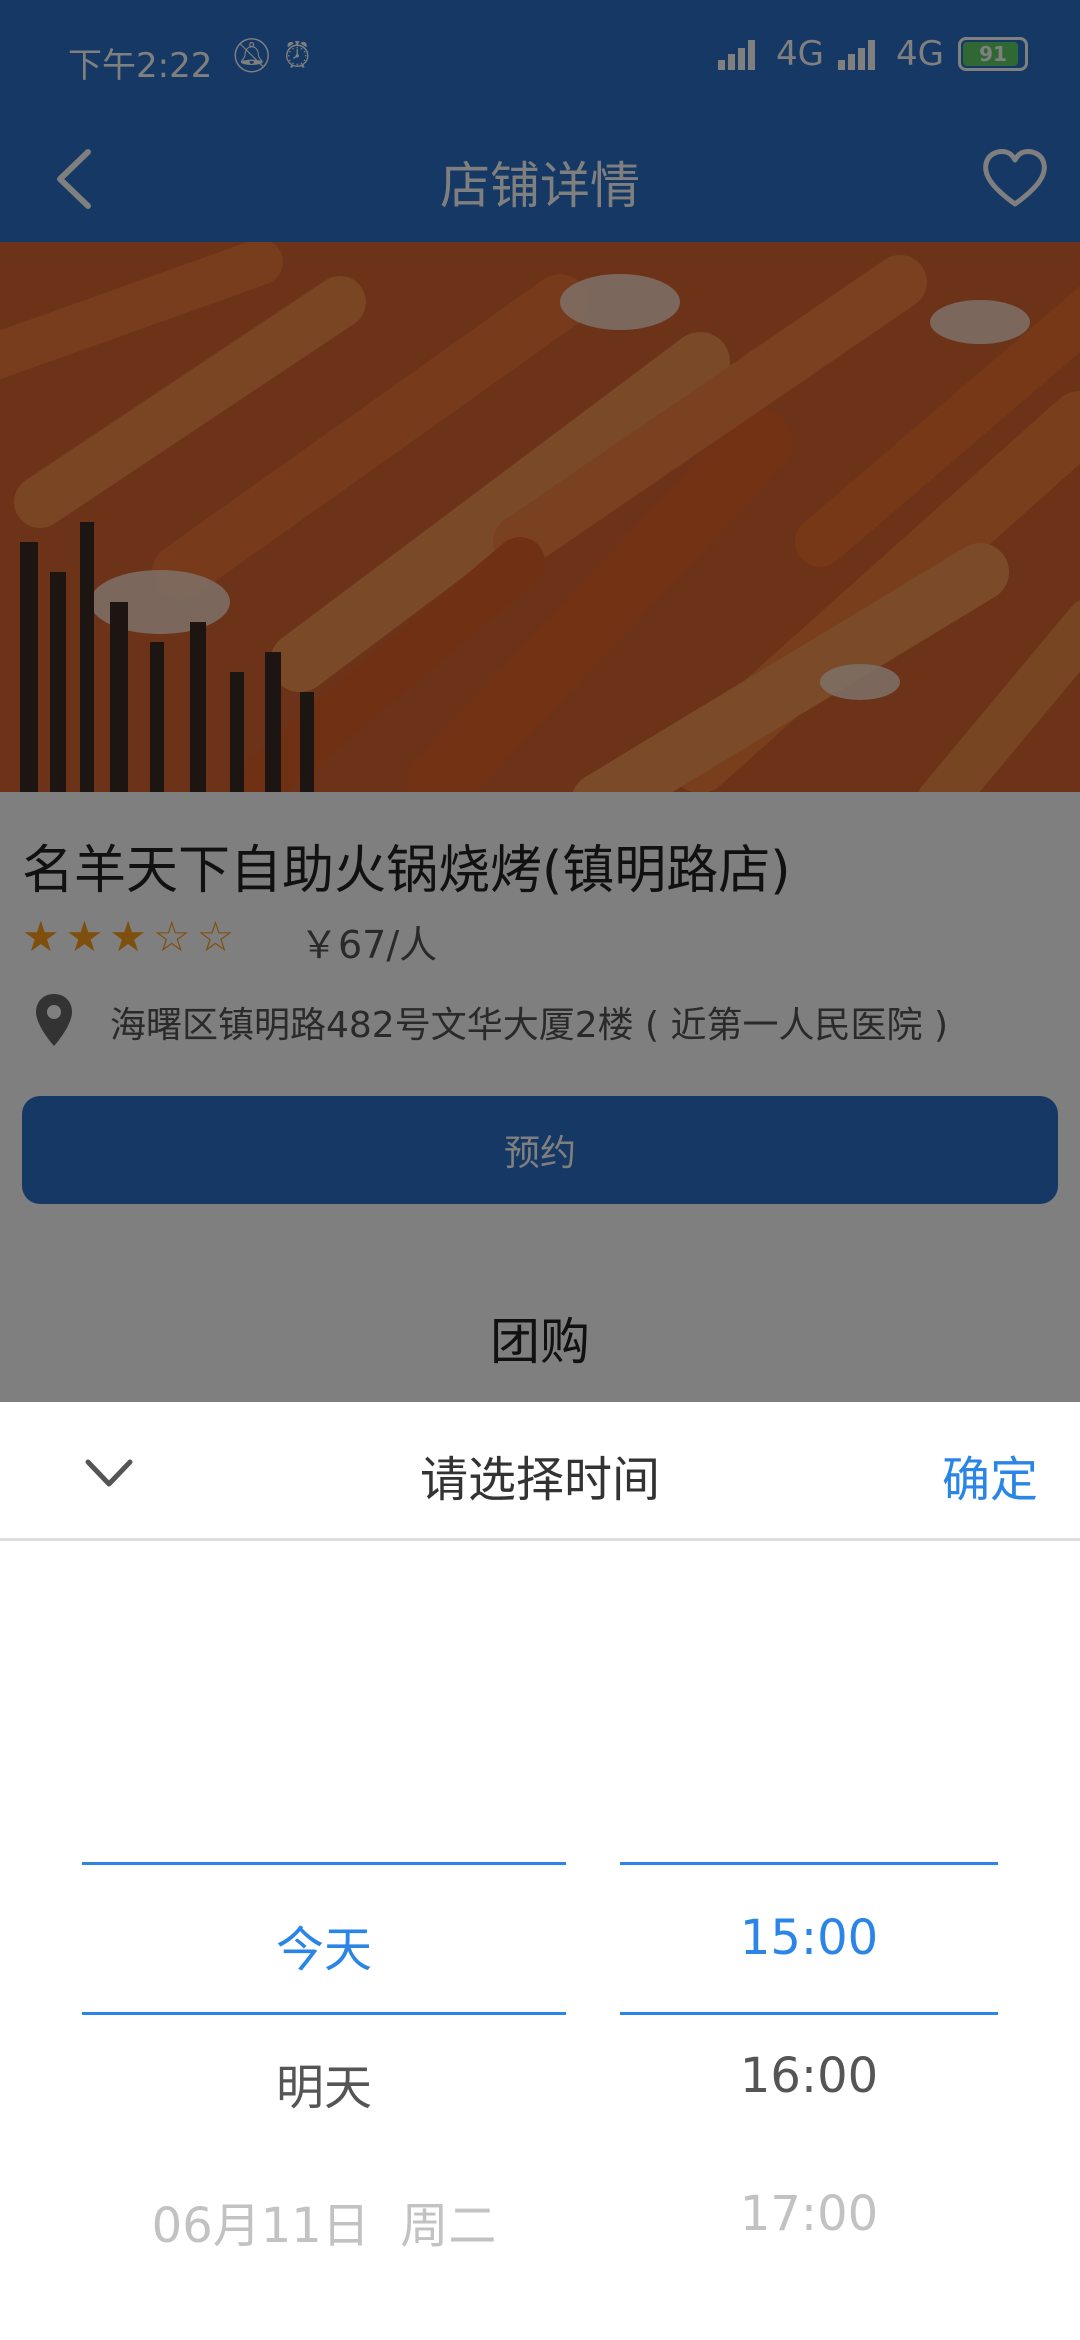  What do you see at coordinates (990, 1475) in the screenshot?
I see `confirm-button: 确定` at bounding box center [990, 1475].